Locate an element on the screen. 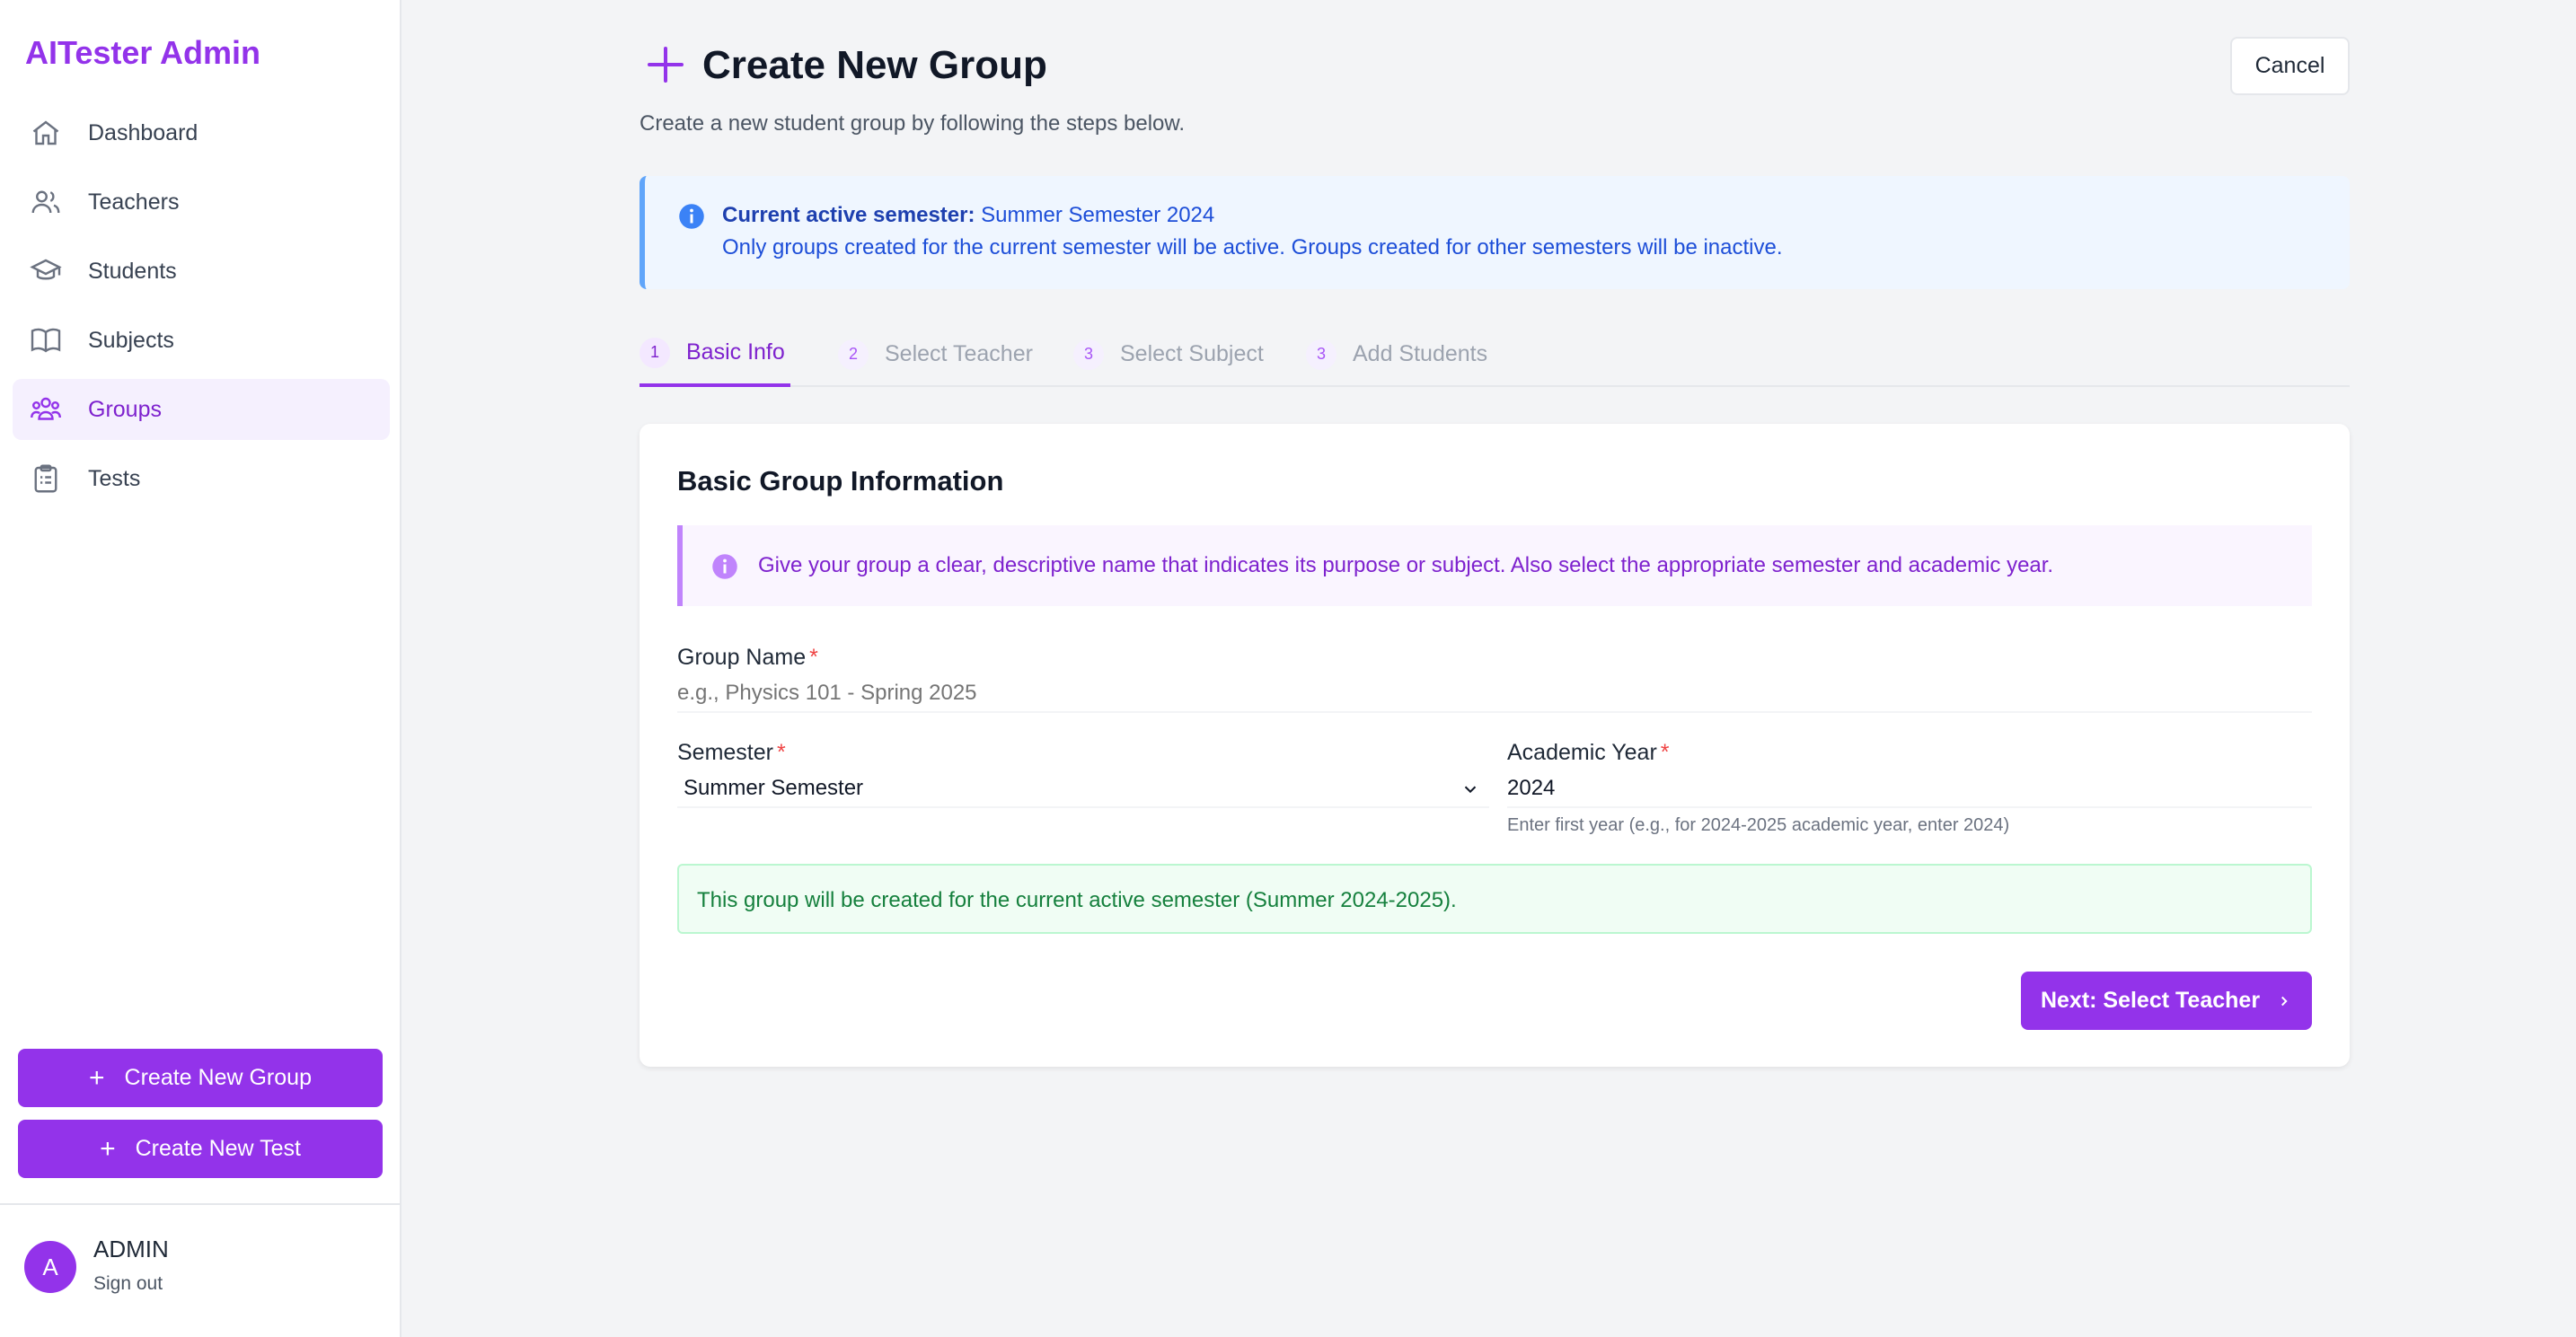  group-name-label-text: Group Name is located at coordinates (742, 658).